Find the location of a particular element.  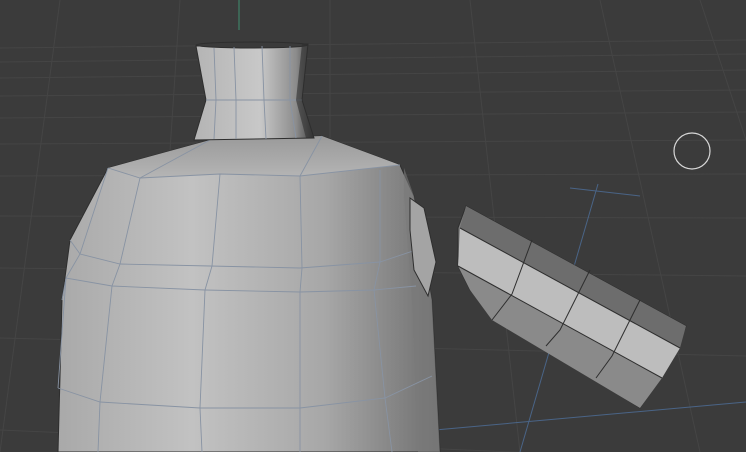

neck-mesh is located at coordinates (254, 91).